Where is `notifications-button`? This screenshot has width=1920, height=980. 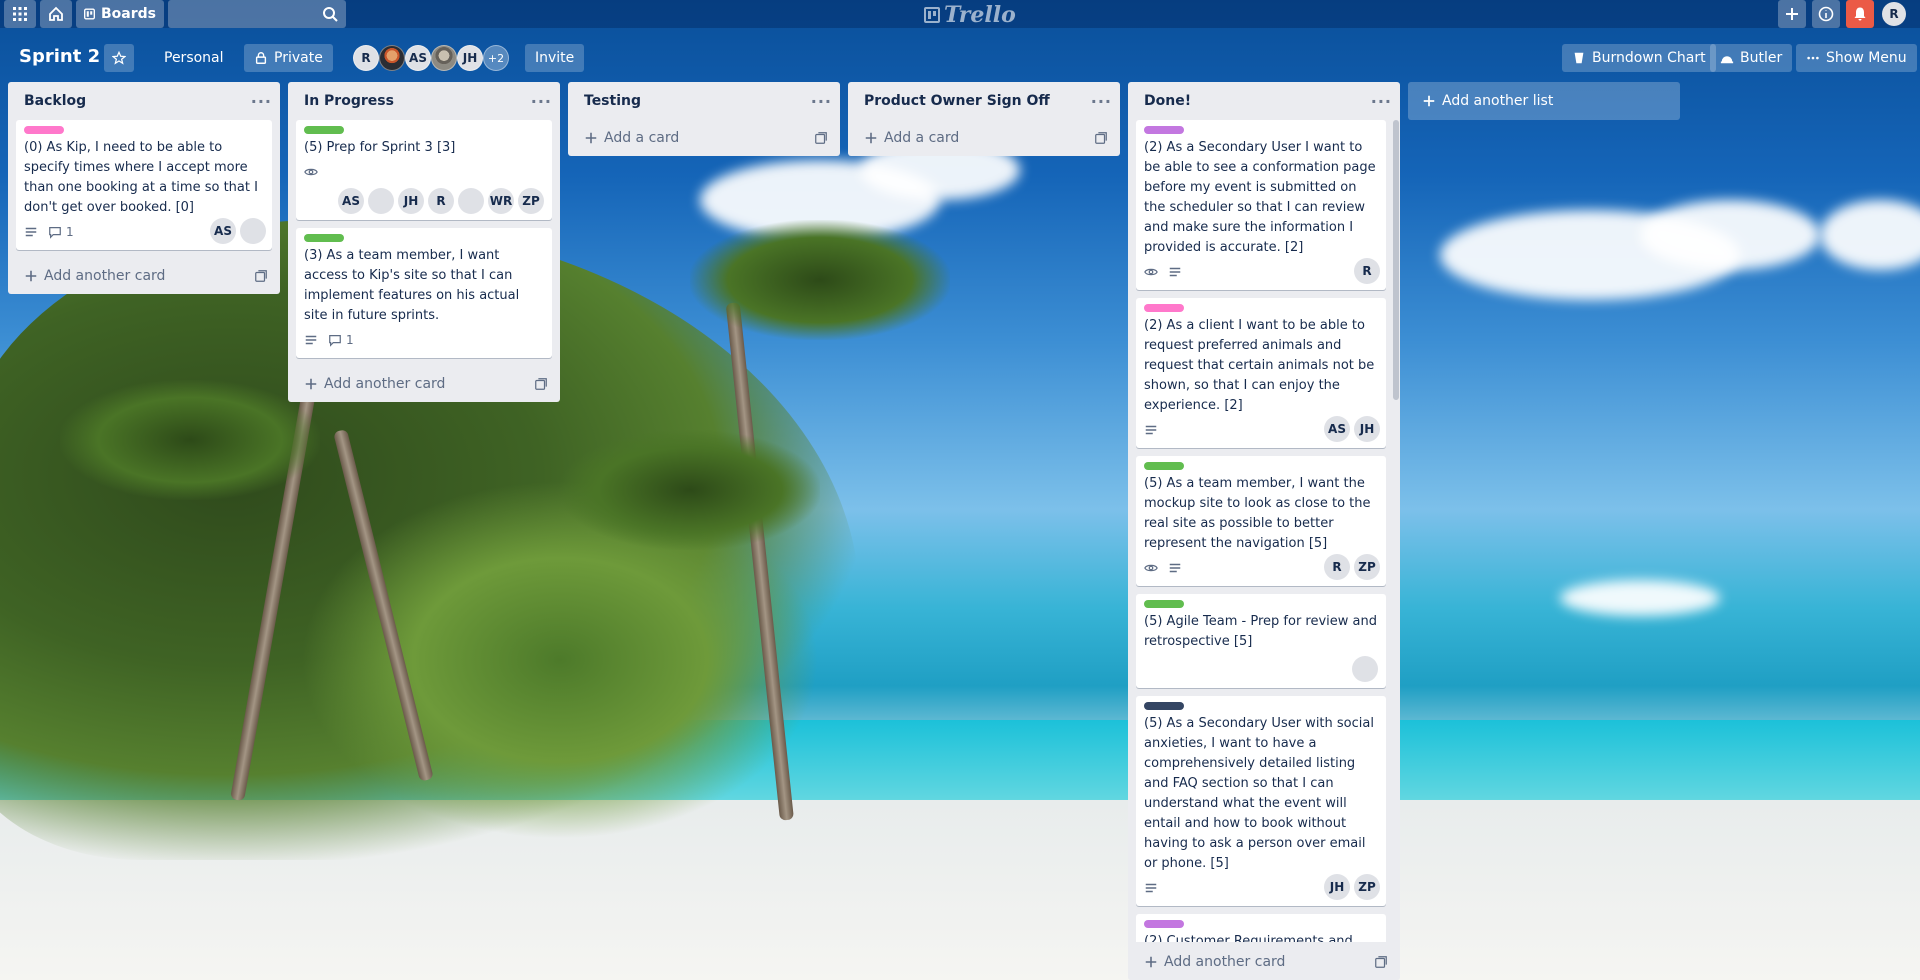 notifications-button is located at coordinates (1860, 14).